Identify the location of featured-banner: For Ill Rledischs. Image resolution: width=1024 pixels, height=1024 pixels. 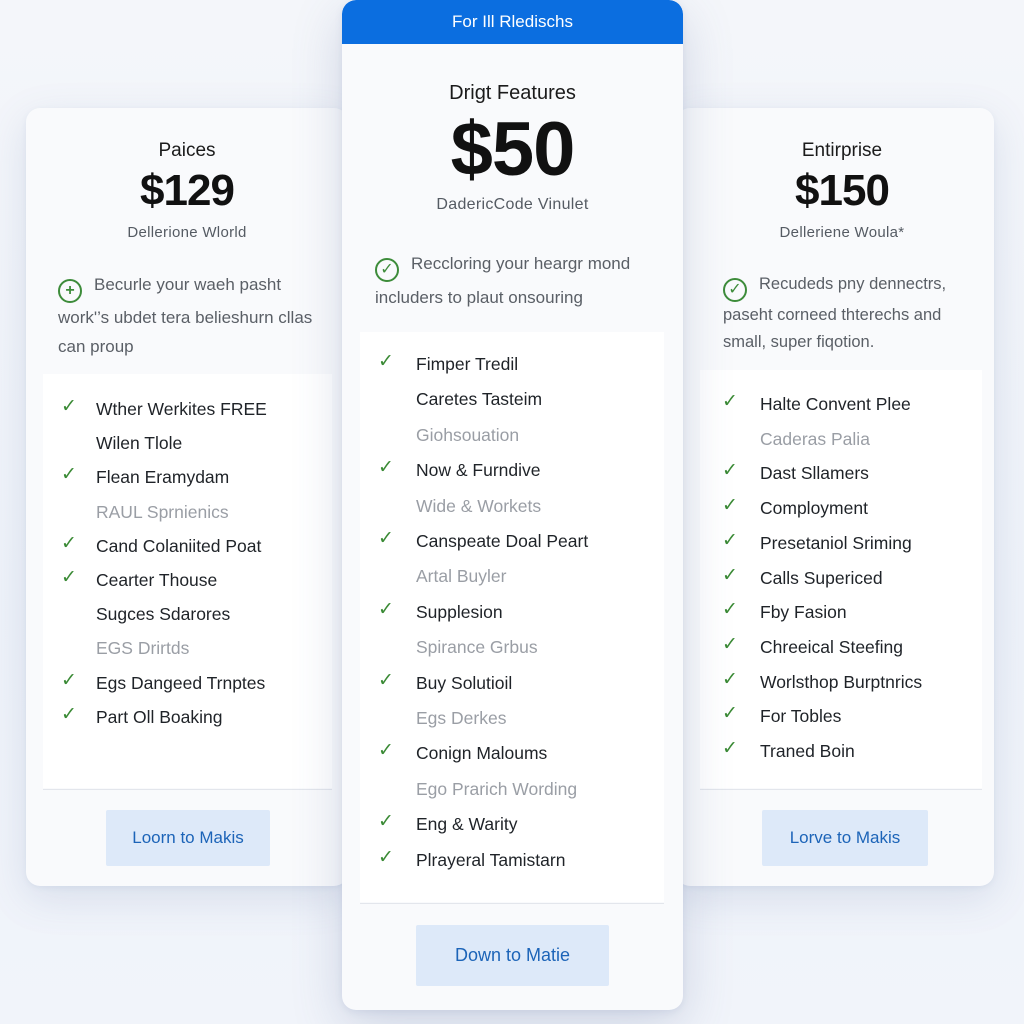
(512, 22).